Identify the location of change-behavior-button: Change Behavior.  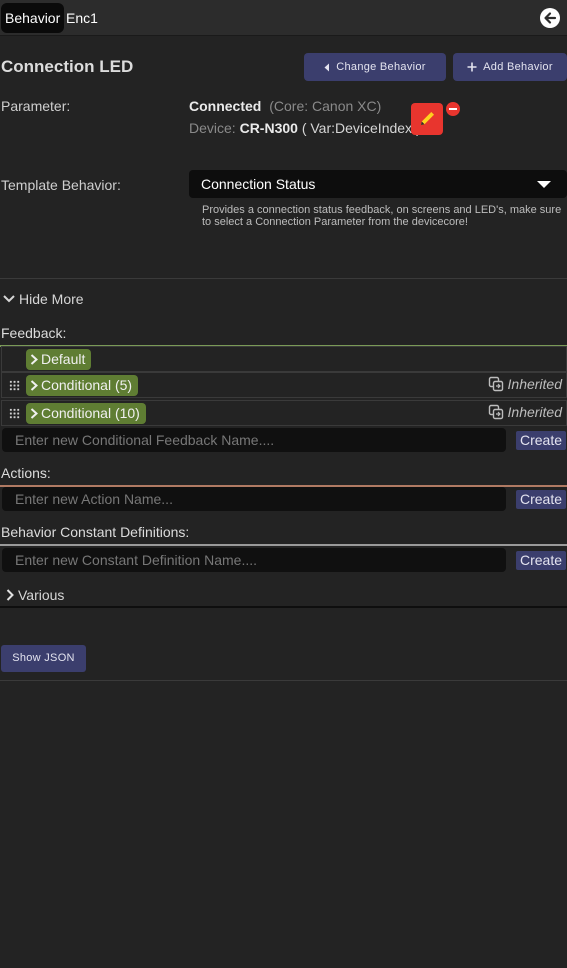
(375, 67).